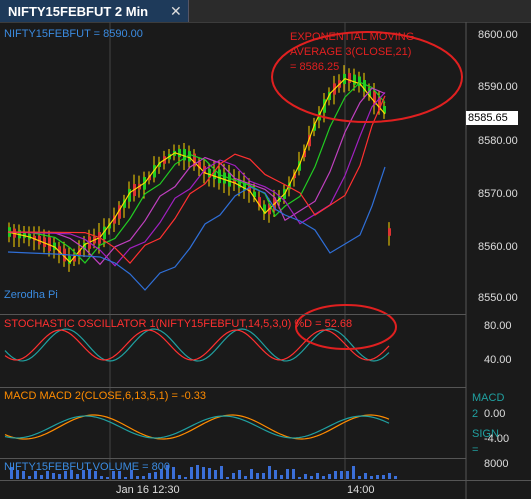 This screenshot has width=531, height=499. I want to click on volume-tick: 8000, so click(496, 464).